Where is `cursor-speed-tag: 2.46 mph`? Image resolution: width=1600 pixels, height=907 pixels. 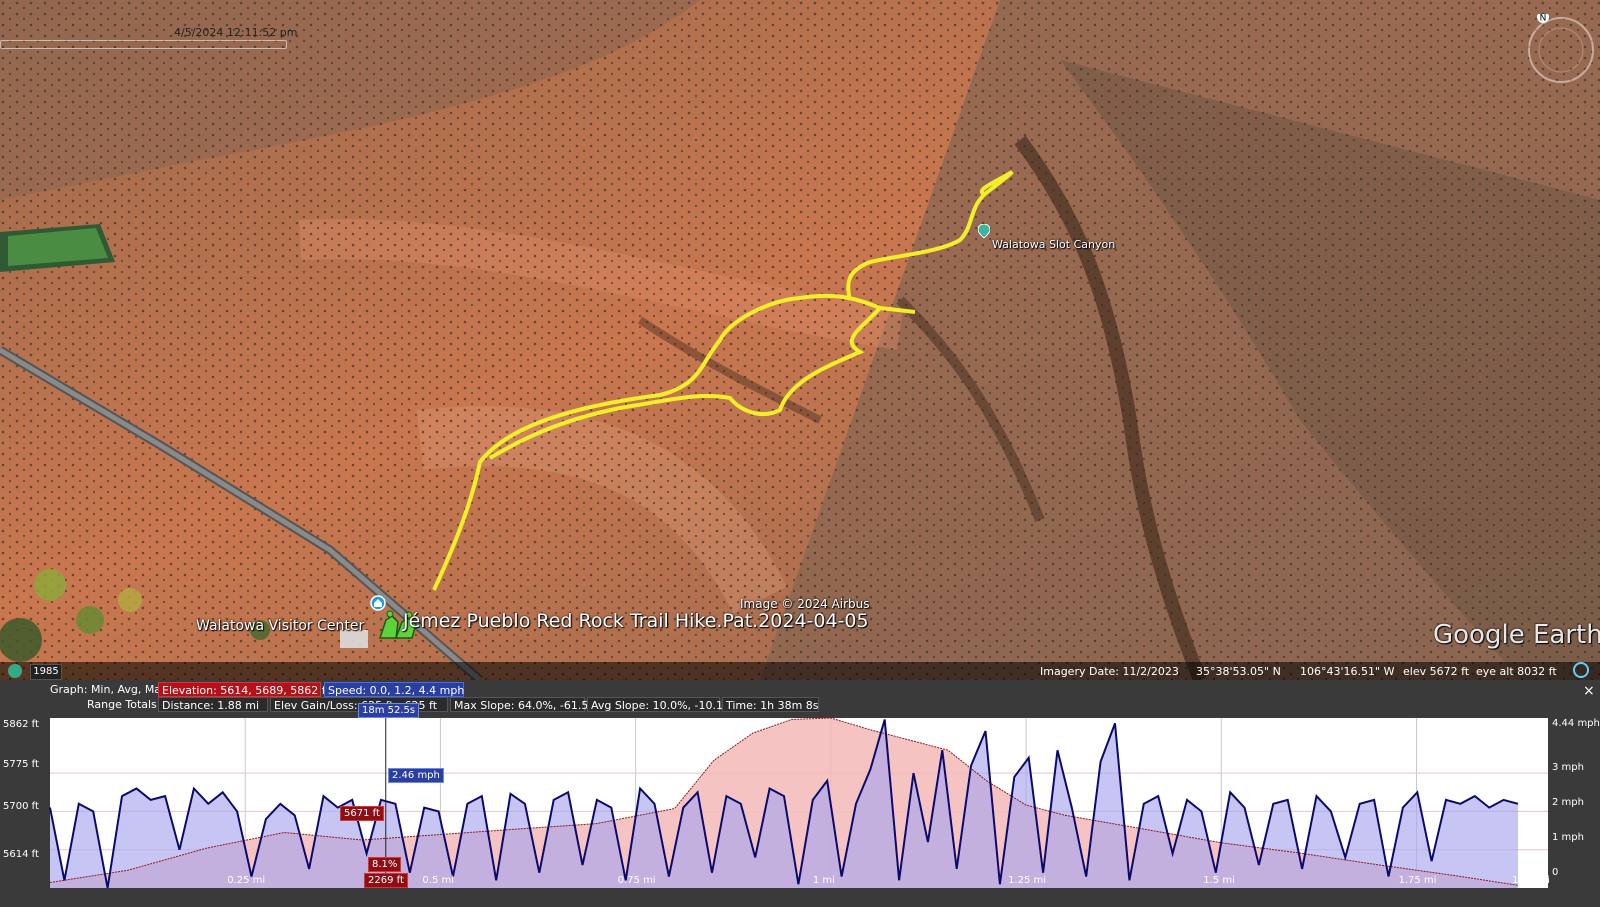
cursor-speed-tag: 2.46 mph is located at coordinates (416, 775).